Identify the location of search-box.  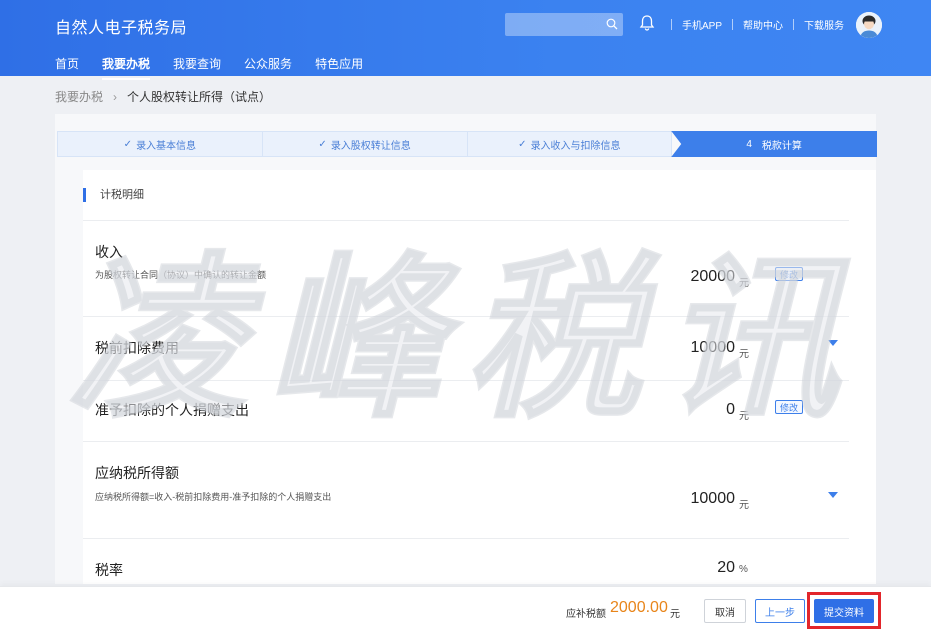
(564, 24).